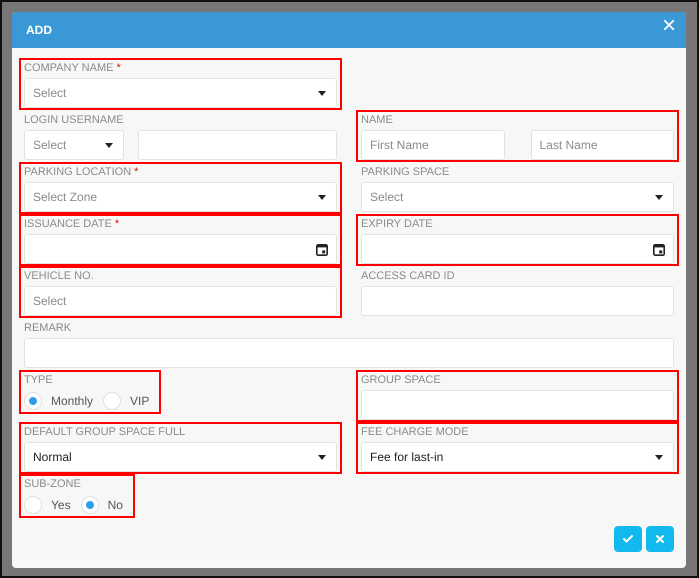 The width and height of the screenshot is (699, 578). I want to click on field-label: VEHICLE NO., so click(59, 276).